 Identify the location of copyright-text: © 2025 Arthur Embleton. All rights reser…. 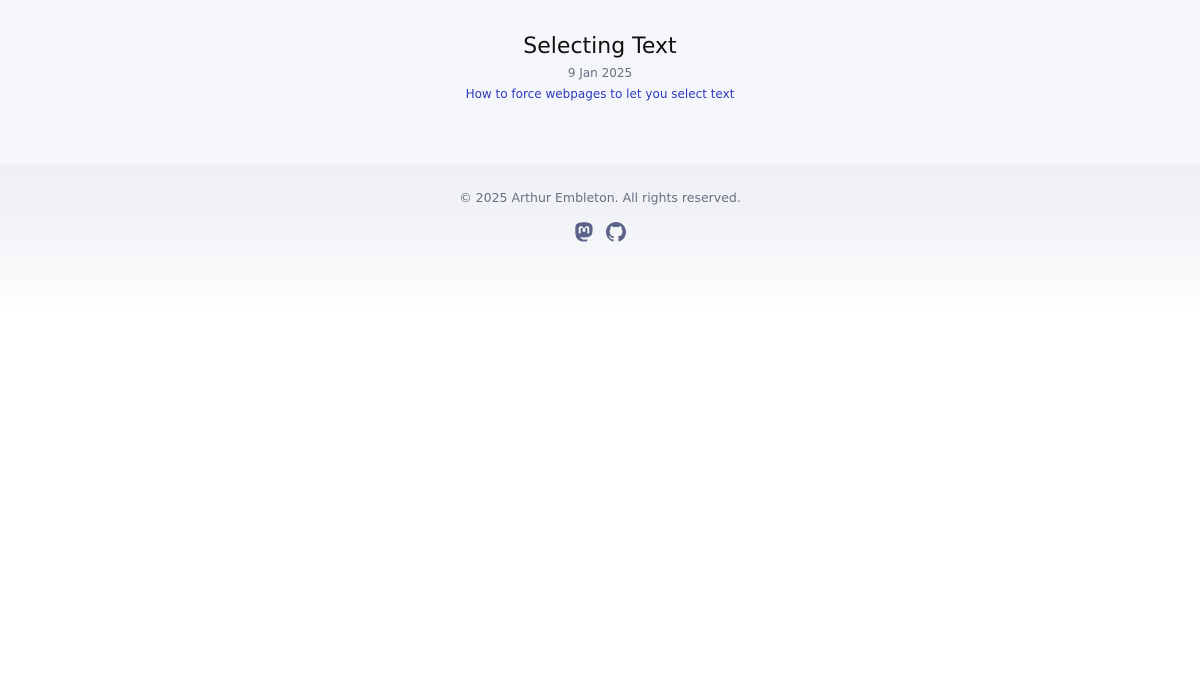
(600, 197).